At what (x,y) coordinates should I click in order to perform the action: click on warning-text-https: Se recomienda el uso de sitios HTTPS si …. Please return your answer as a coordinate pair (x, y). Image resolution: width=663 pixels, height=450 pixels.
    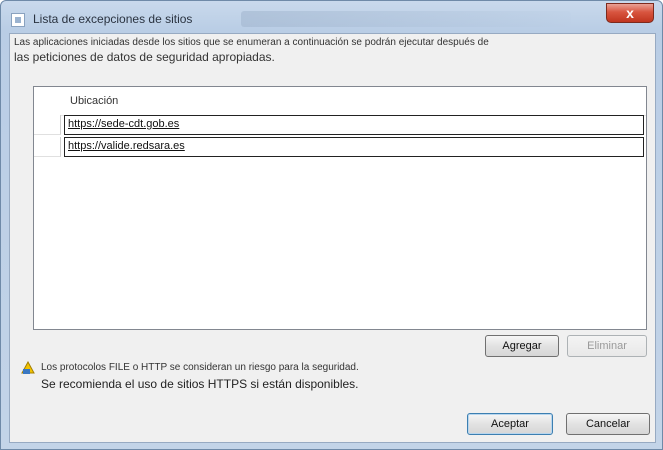
    Looking at the image, I should click on (200, 384).